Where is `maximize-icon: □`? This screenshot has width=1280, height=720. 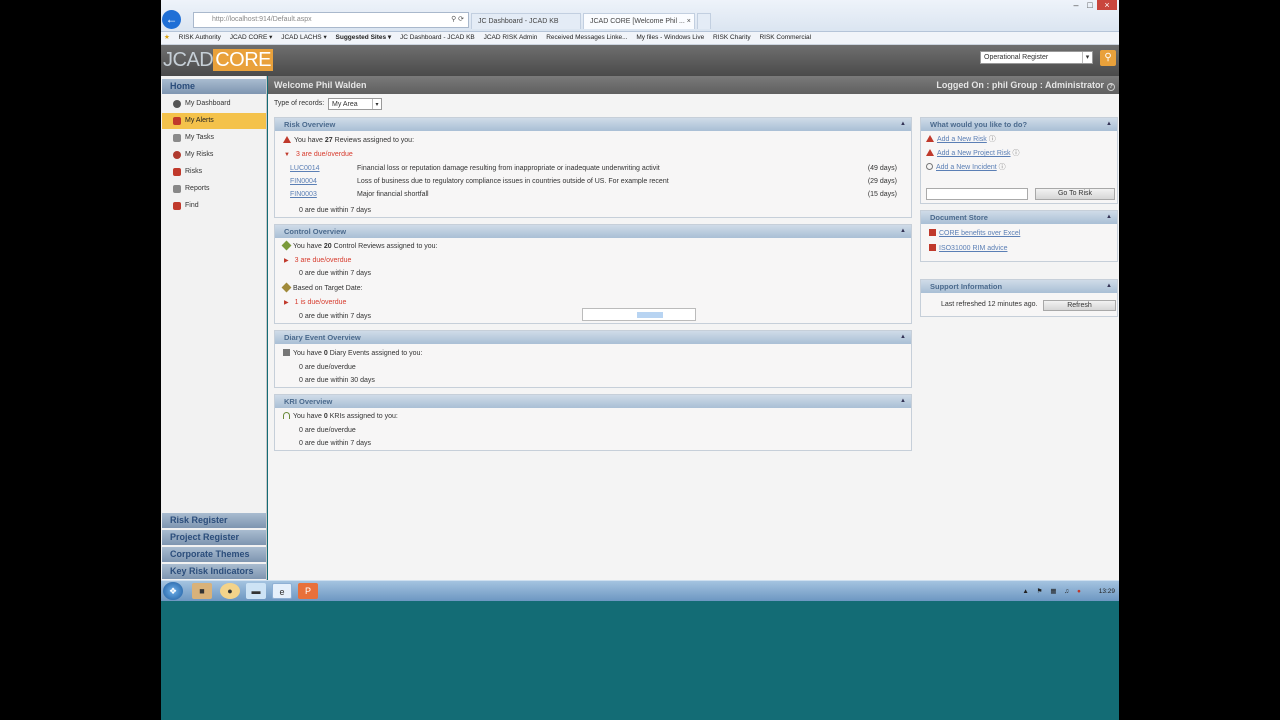 maximize-icon: □ is located at coordinates (1090, 5).